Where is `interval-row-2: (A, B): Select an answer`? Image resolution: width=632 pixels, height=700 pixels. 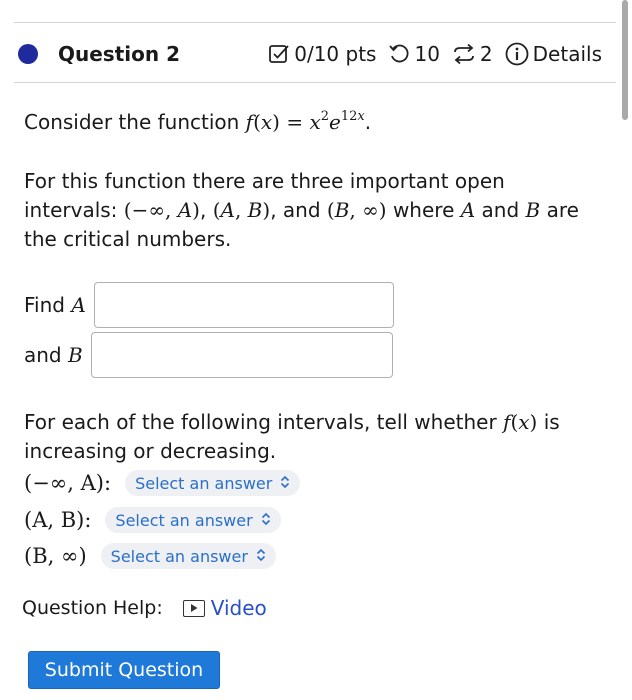 interval-row-2: (A, B): Select an answer is located at coordinates (152, 520).